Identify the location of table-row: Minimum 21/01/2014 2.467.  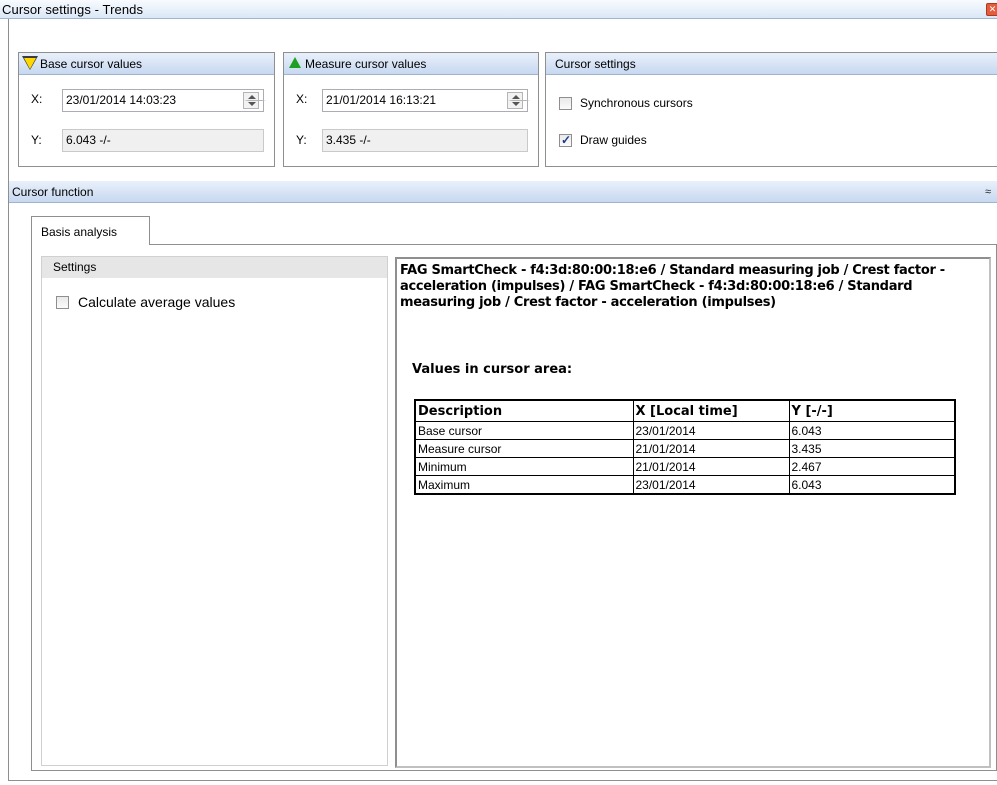
(685, 466).